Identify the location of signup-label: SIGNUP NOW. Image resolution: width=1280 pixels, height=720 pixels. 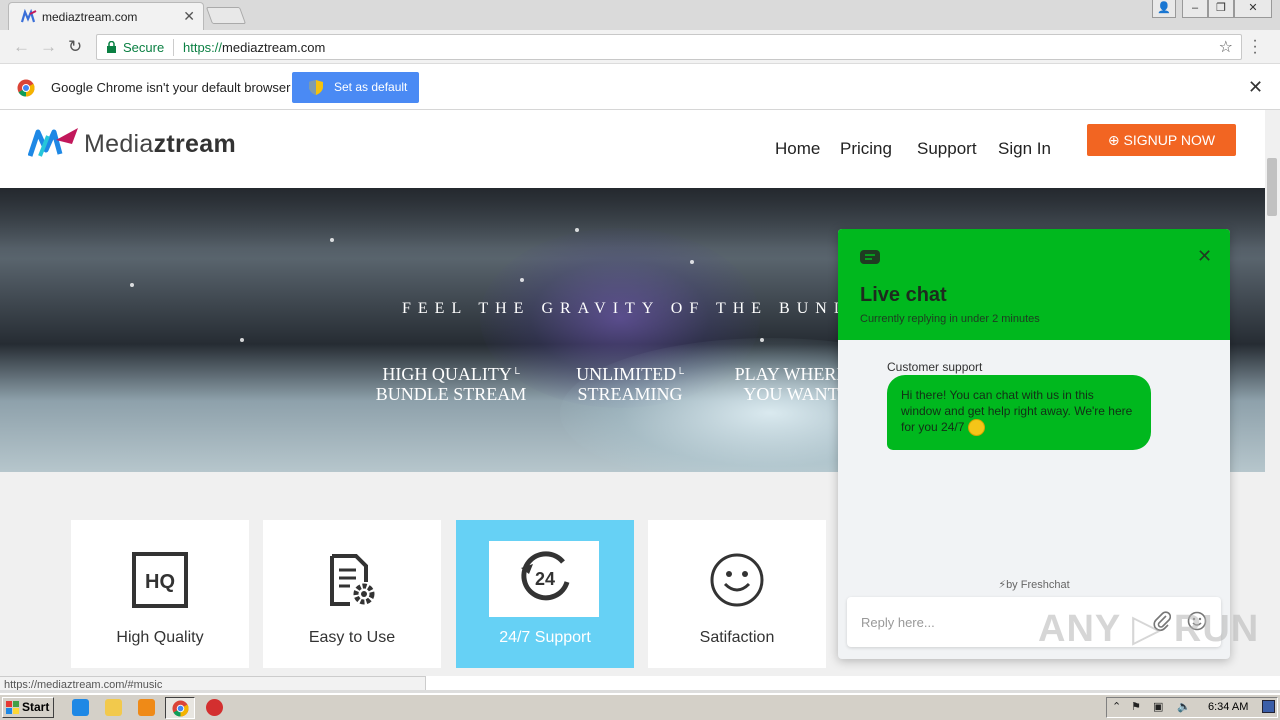
(1169, 140).